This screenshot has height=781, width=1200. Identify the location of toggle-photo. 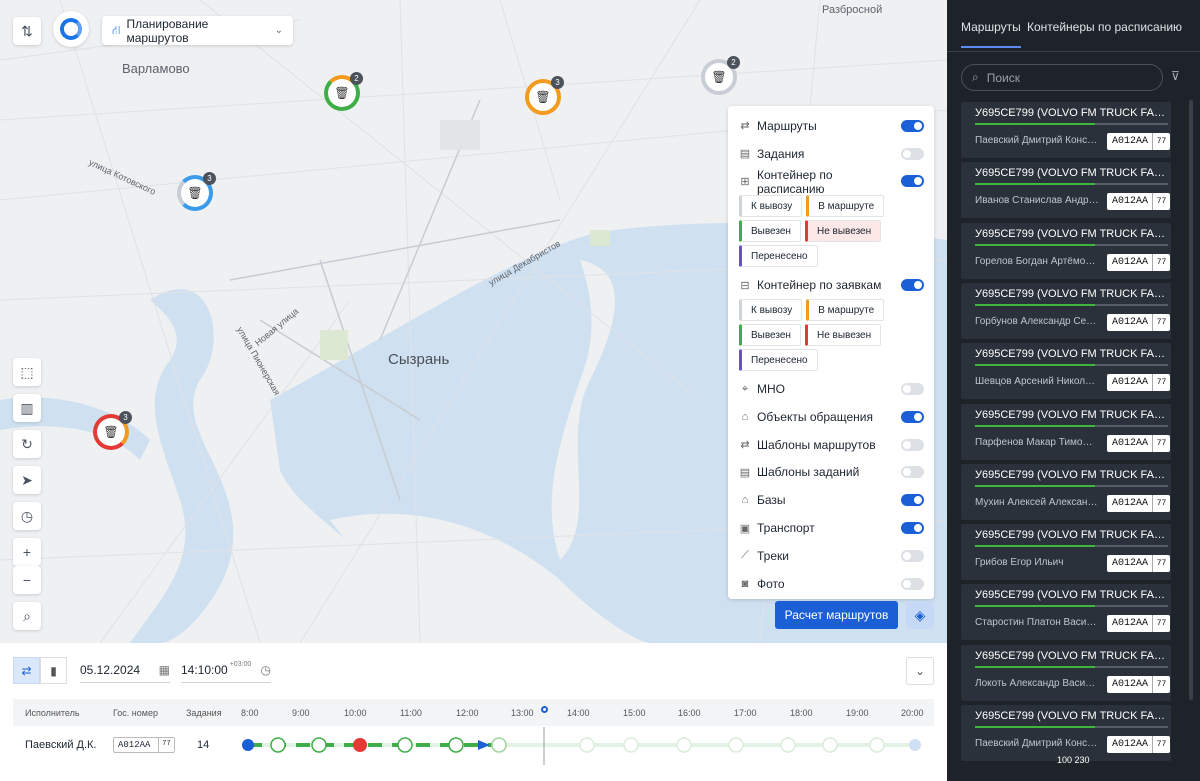
(912, 583).